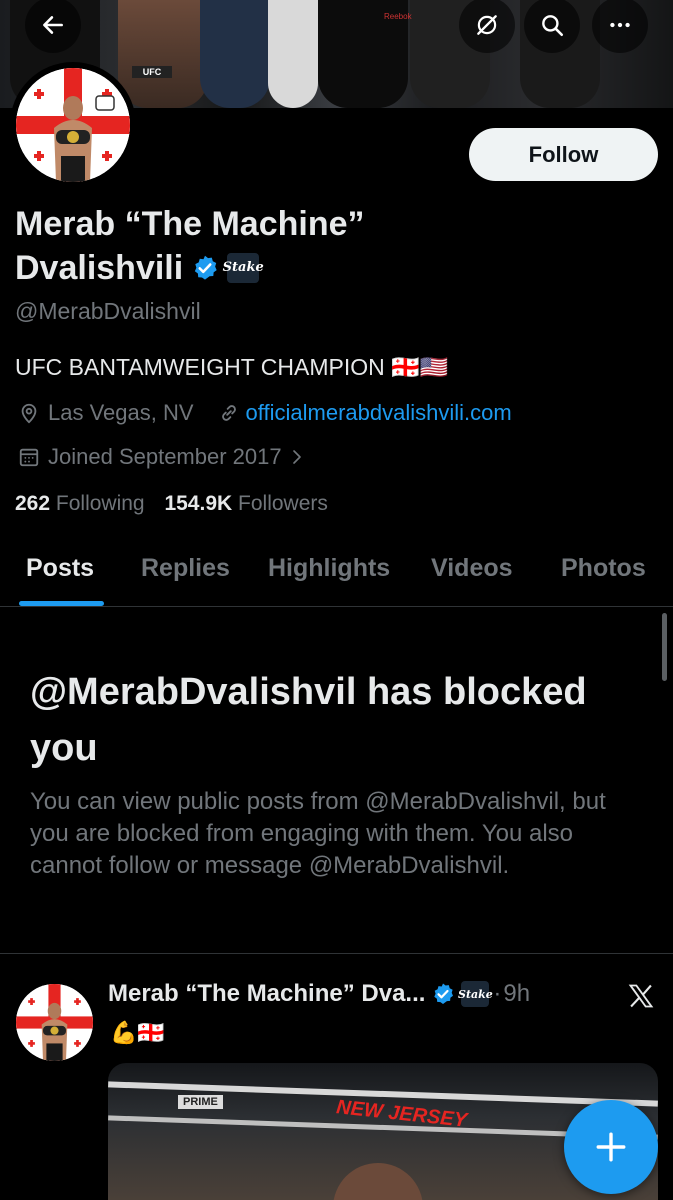  I want to click on tab-highlights: Highlights, so click(329, 568).